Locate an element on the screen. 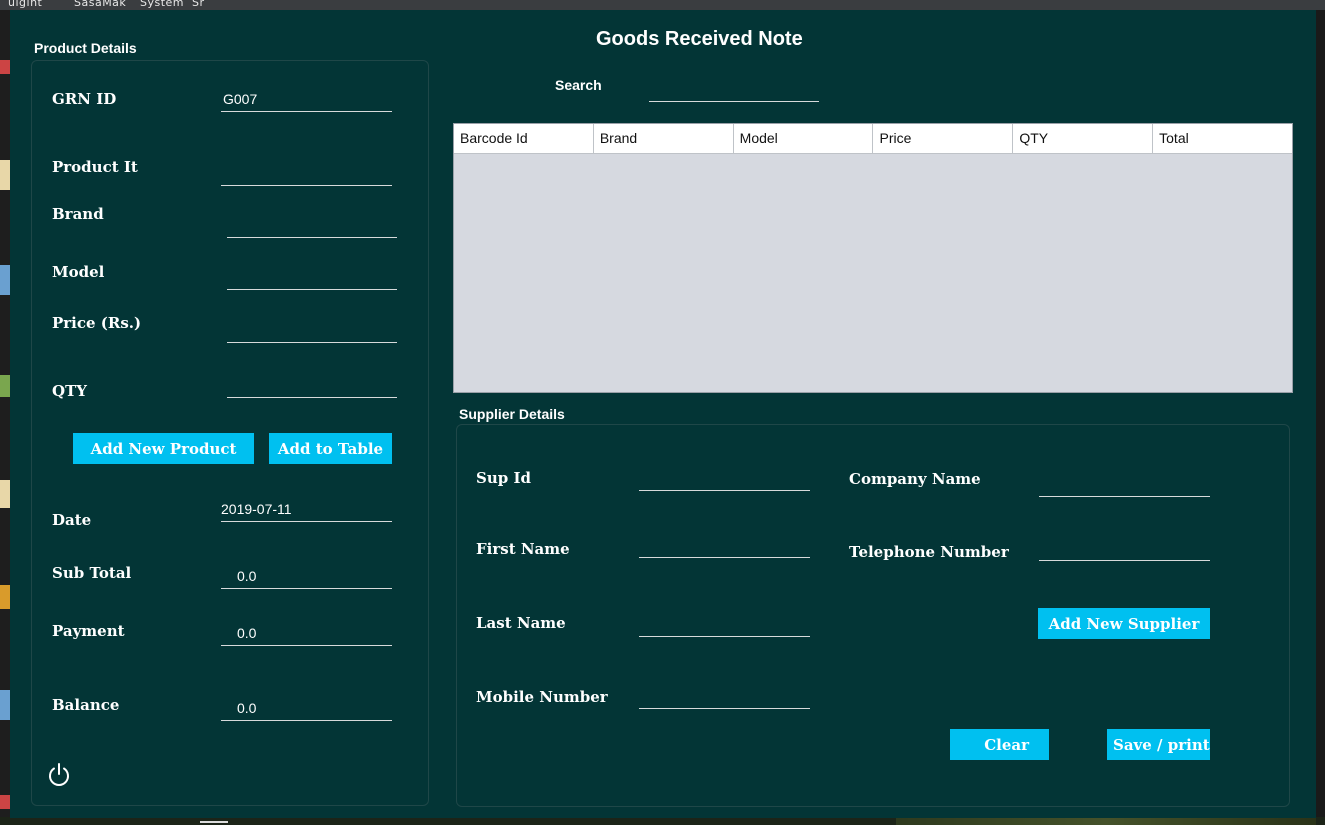  desktop-menu-fragment: Sr is located at coordinates (198, 4).